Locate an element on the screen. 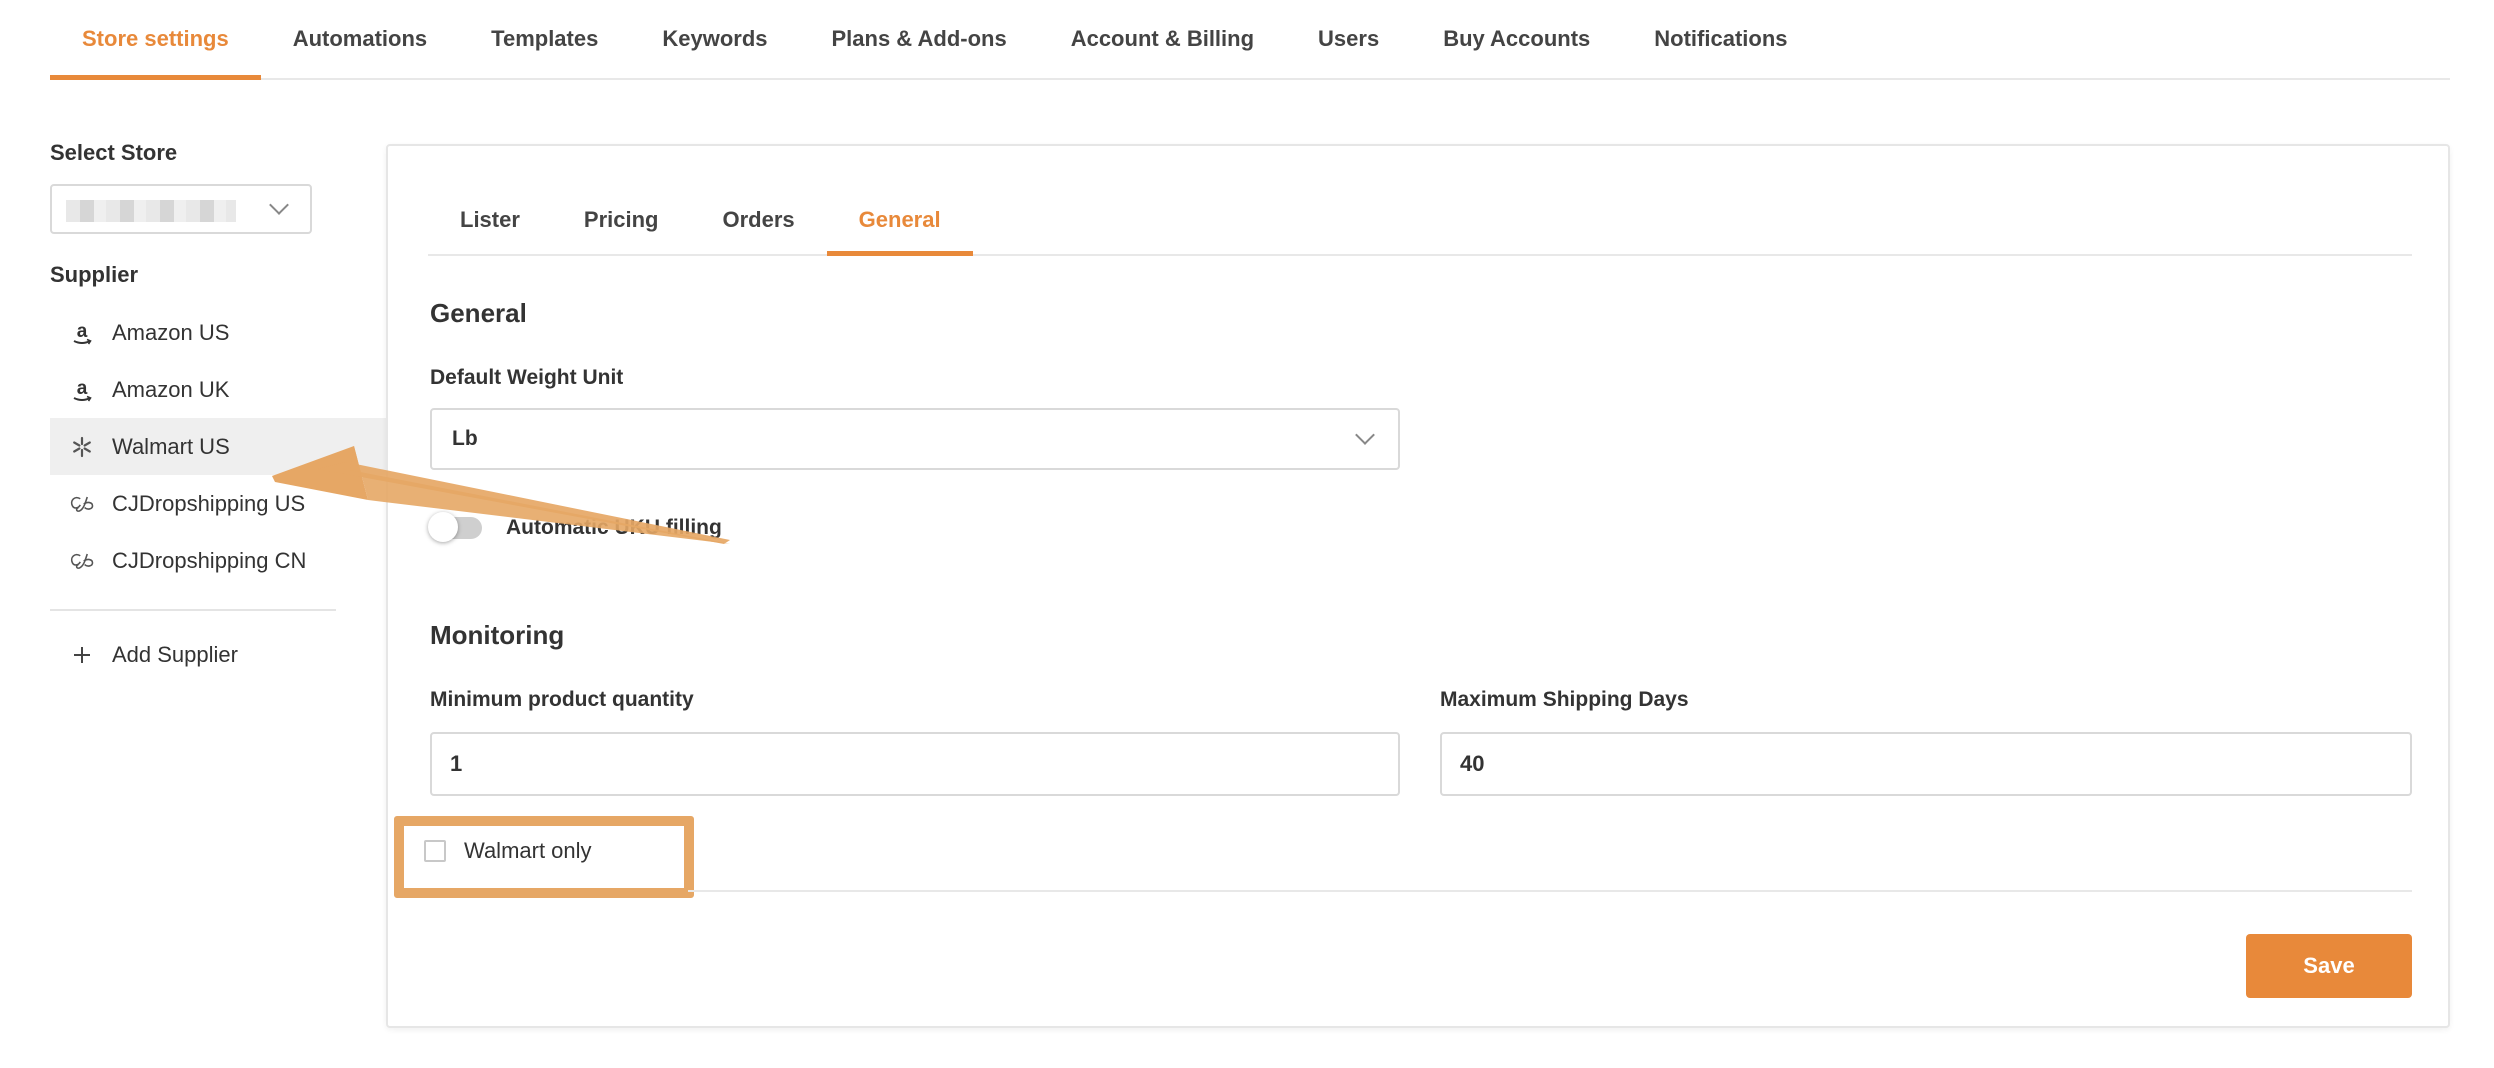 This screenshot has height=1068, width=2494. tab-plans-addons: Plans & Add-ons is located at coordinates (919, 39).